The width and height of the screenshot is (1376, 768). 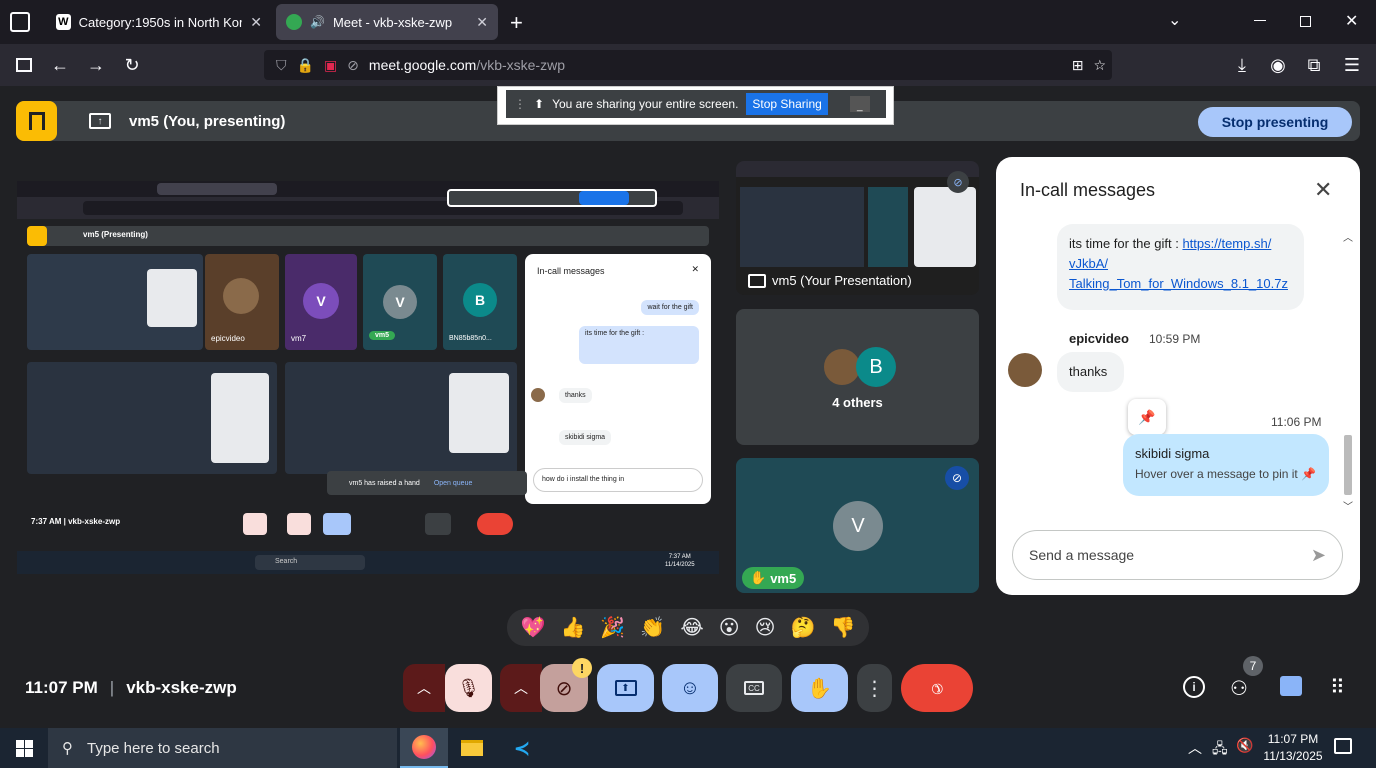 I want to click on emoji-party-icon: 🎉, so click(x=612, y=627).